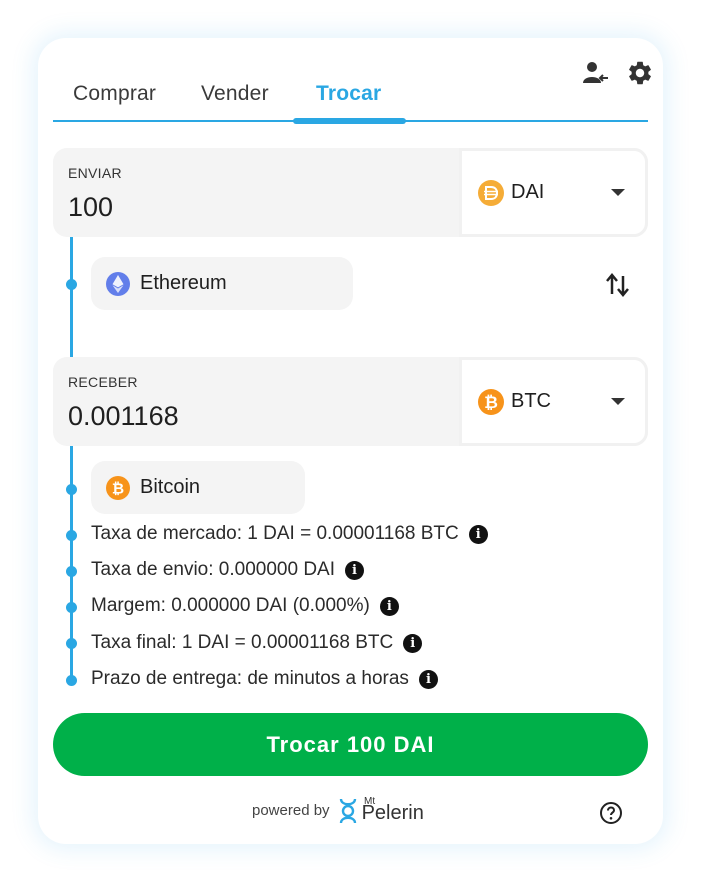  Describe the element at coordinates (491, 192) in the screenshot. I see `dai-icon` at that location.